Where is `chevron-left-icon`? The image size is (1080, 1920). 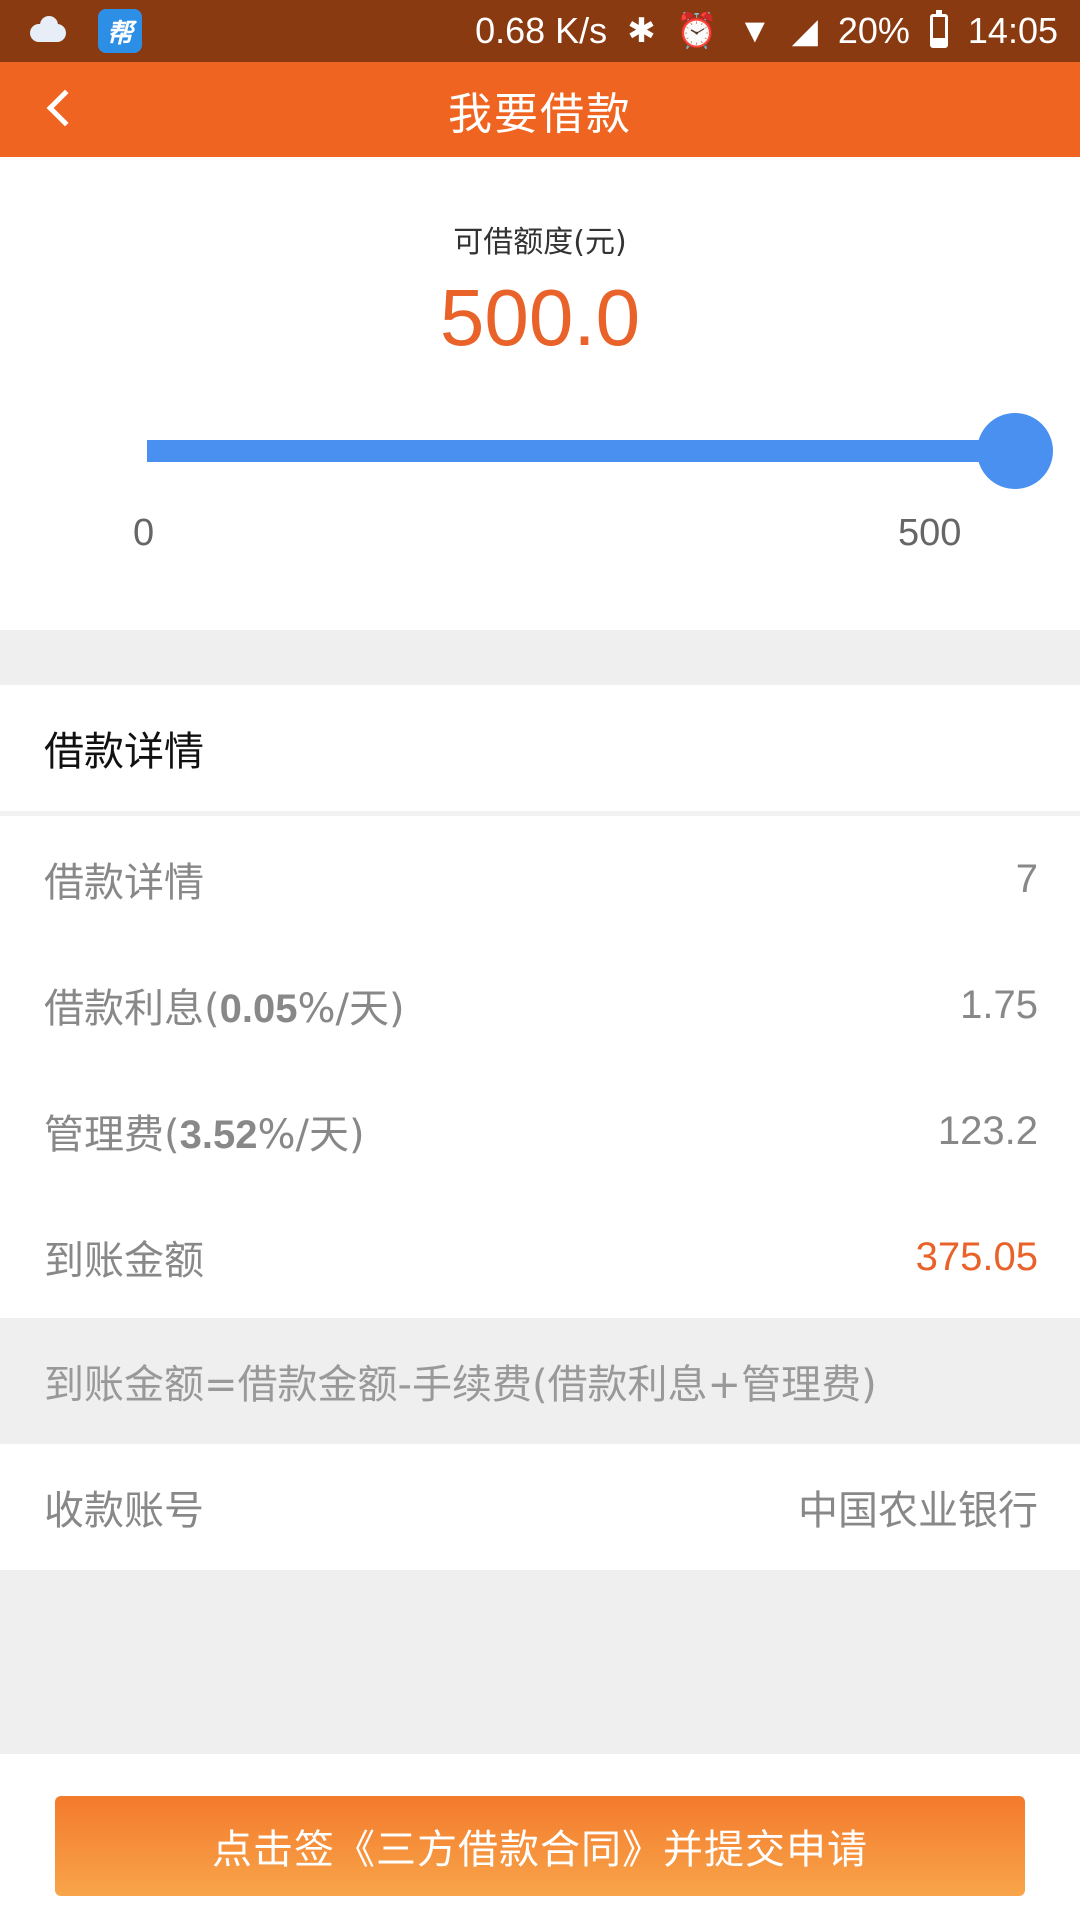
chevron-left-icon is located at coordinates (65, 108).